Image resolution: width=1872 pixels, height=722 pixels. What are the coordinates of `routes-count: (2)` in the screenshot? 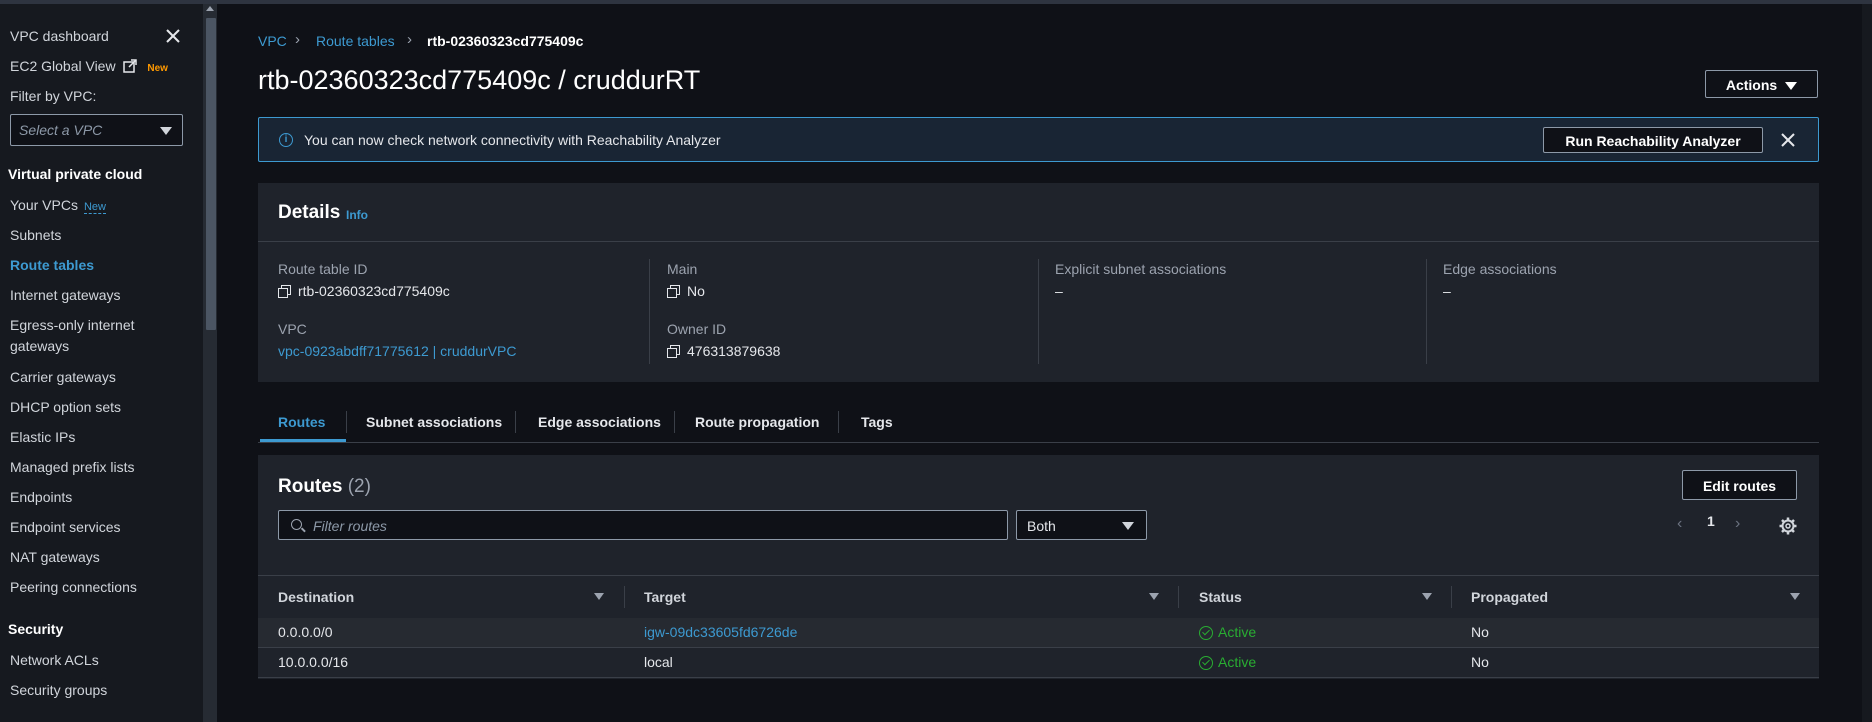 It's located at (359, 486).